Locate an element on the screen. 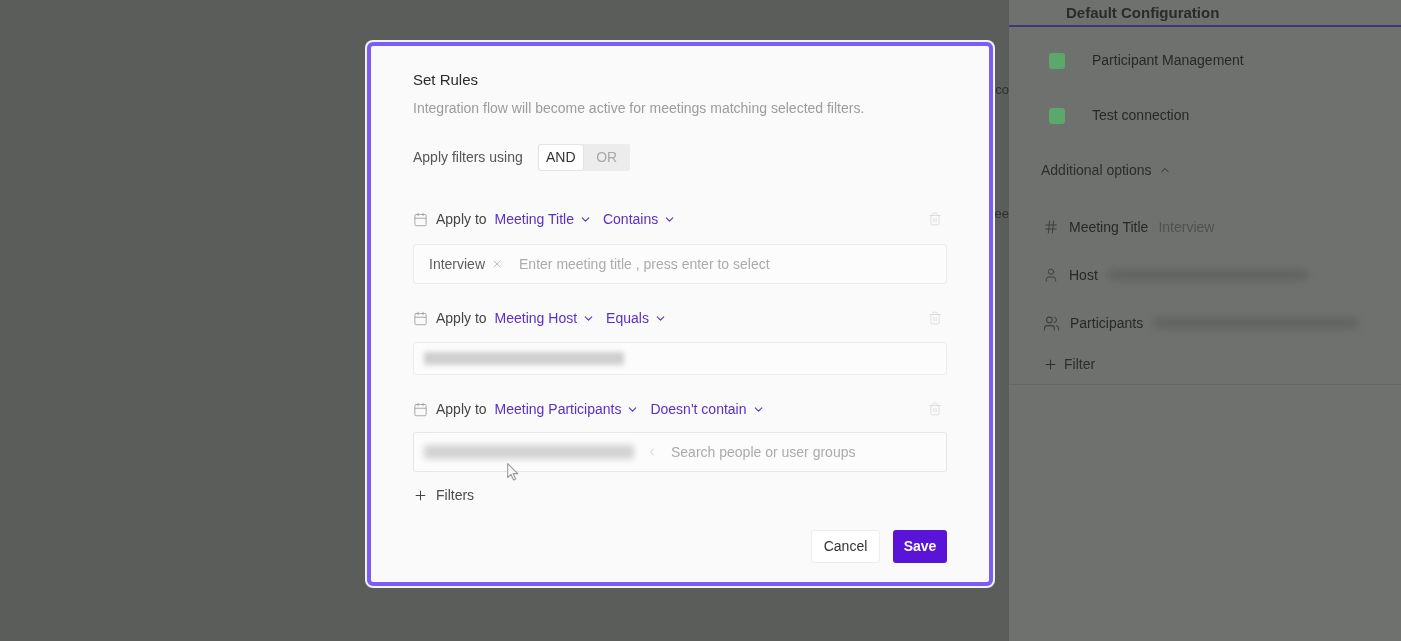 This screenshot has height=641, width=1401. field-dropdown: Meeting Host is located at coordinates (545, 318).